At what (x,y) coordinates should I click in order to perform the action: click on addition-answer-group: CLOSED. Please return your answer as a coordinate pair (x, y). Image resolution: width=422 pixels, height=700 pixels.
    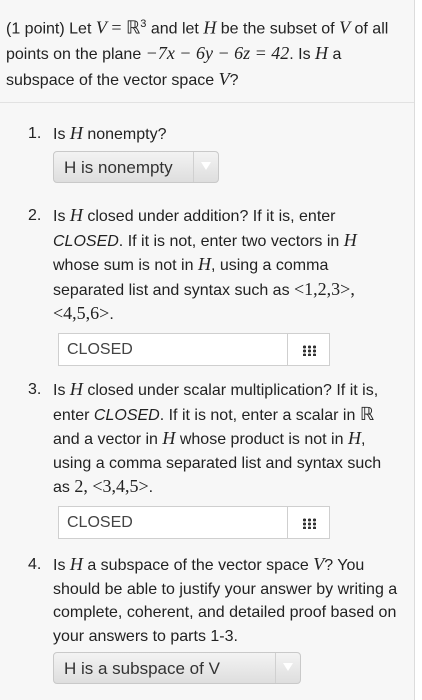
    Looking at the image, I should click on (230, 349).